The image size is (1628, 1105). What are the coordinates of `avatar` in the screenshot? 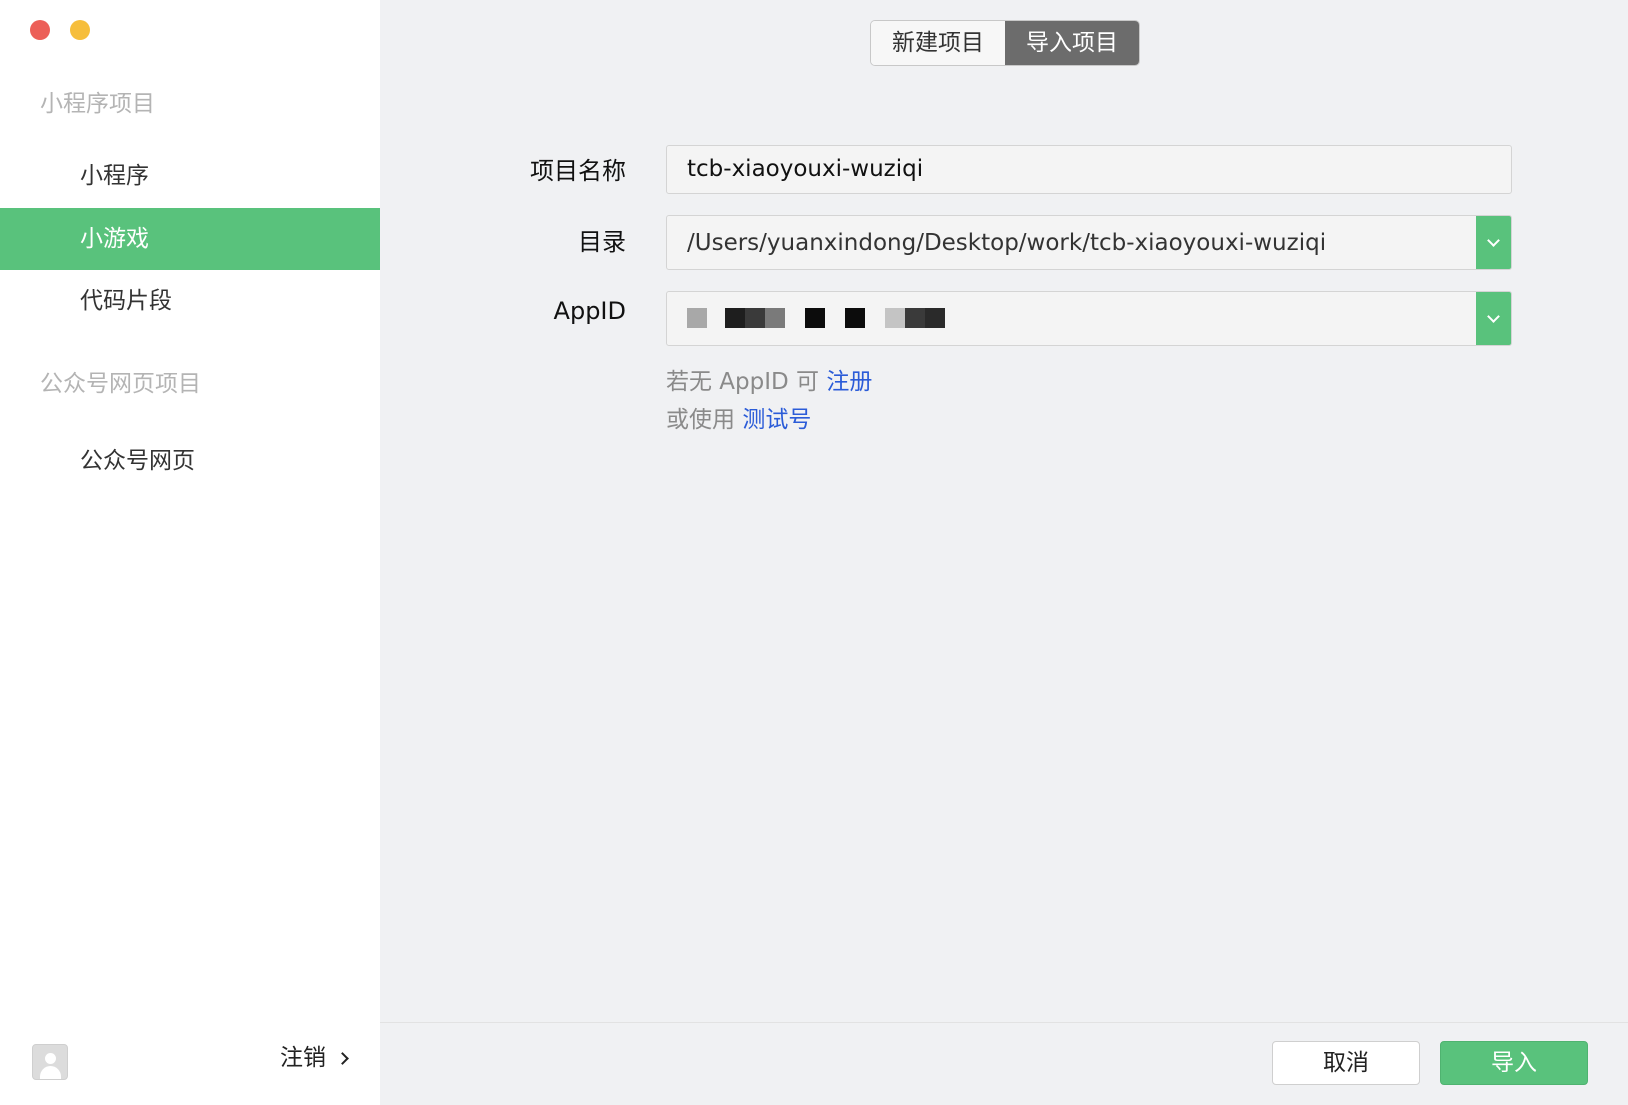 It's located at (50, 1062).